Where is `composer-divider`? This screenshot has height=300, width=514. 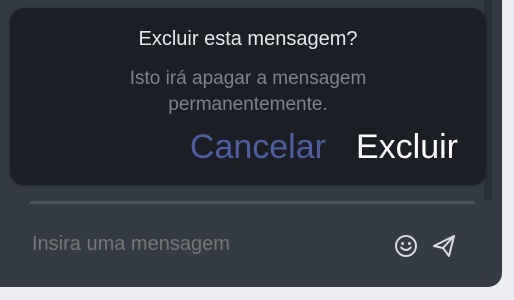
composer-divider is located at coordinates (252, 202).